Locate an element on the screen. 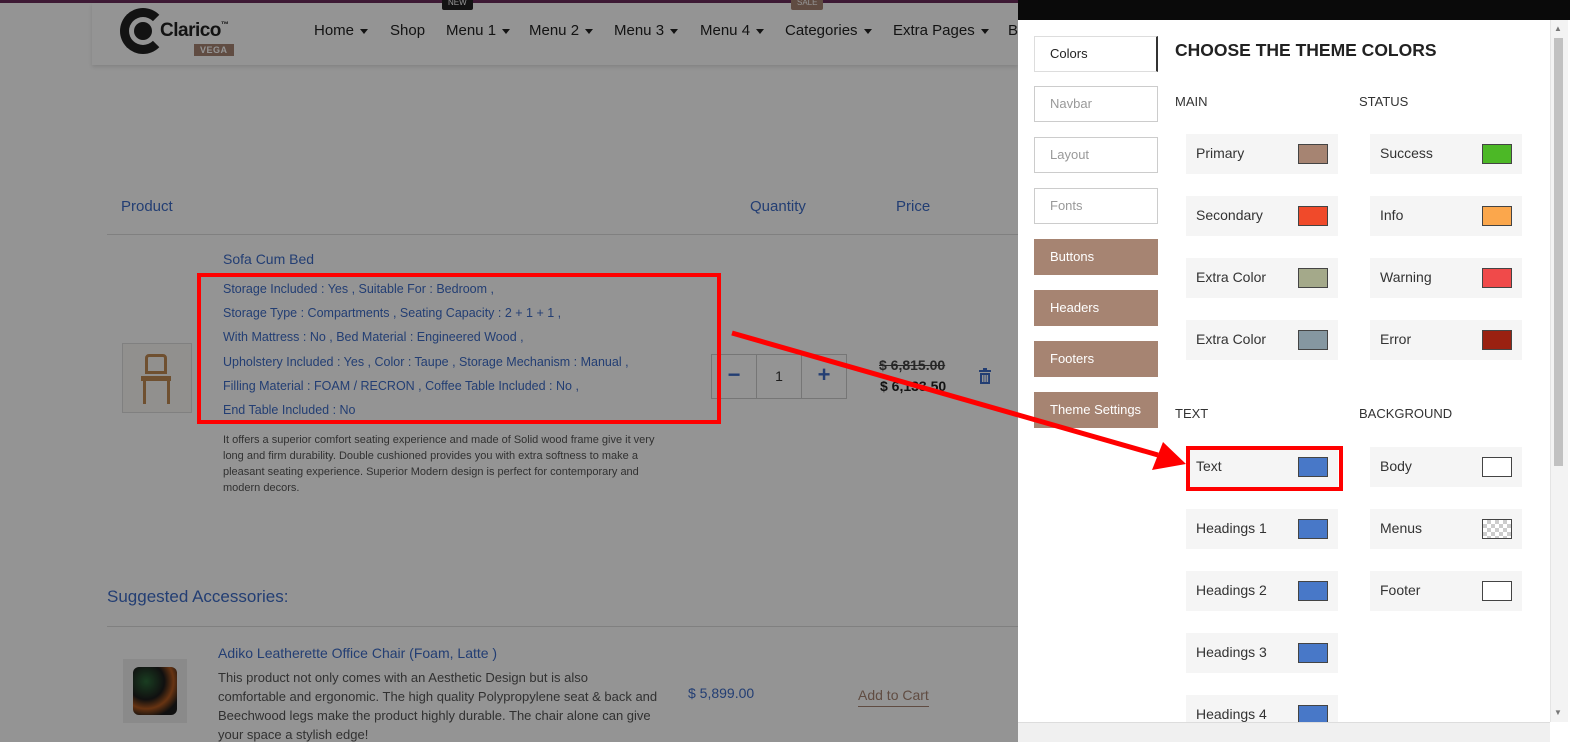 Image resolution: width=1570 pixels, height=742 pixels. color-row-warning: Warning is located at coordinates (1446, 278).